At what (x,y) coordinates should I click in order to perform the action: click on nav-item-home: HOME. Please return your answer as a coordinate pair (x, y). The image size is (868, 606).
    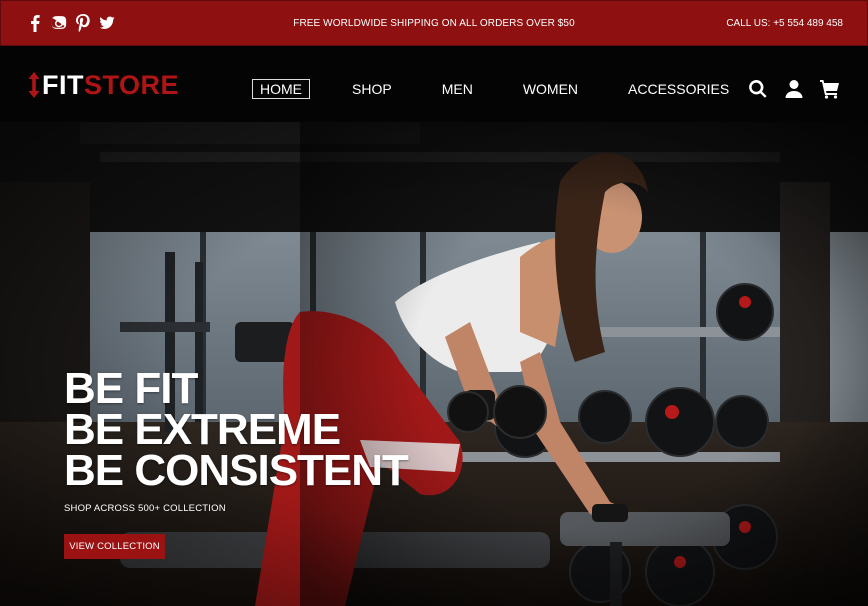
    Looking at the image, I should click on (281, 89).